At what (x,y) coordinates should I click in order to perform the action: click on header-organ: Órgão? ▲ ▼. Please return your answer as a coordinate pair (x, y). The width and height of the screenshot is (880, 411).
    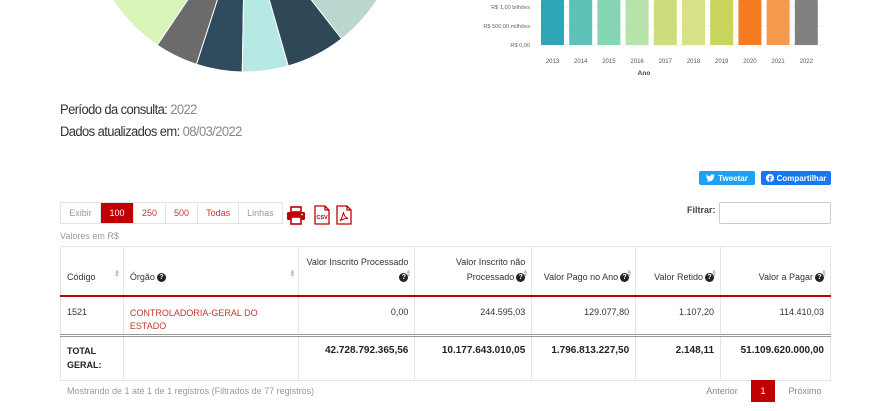
    Looking at the image, I should click on (211, 271).